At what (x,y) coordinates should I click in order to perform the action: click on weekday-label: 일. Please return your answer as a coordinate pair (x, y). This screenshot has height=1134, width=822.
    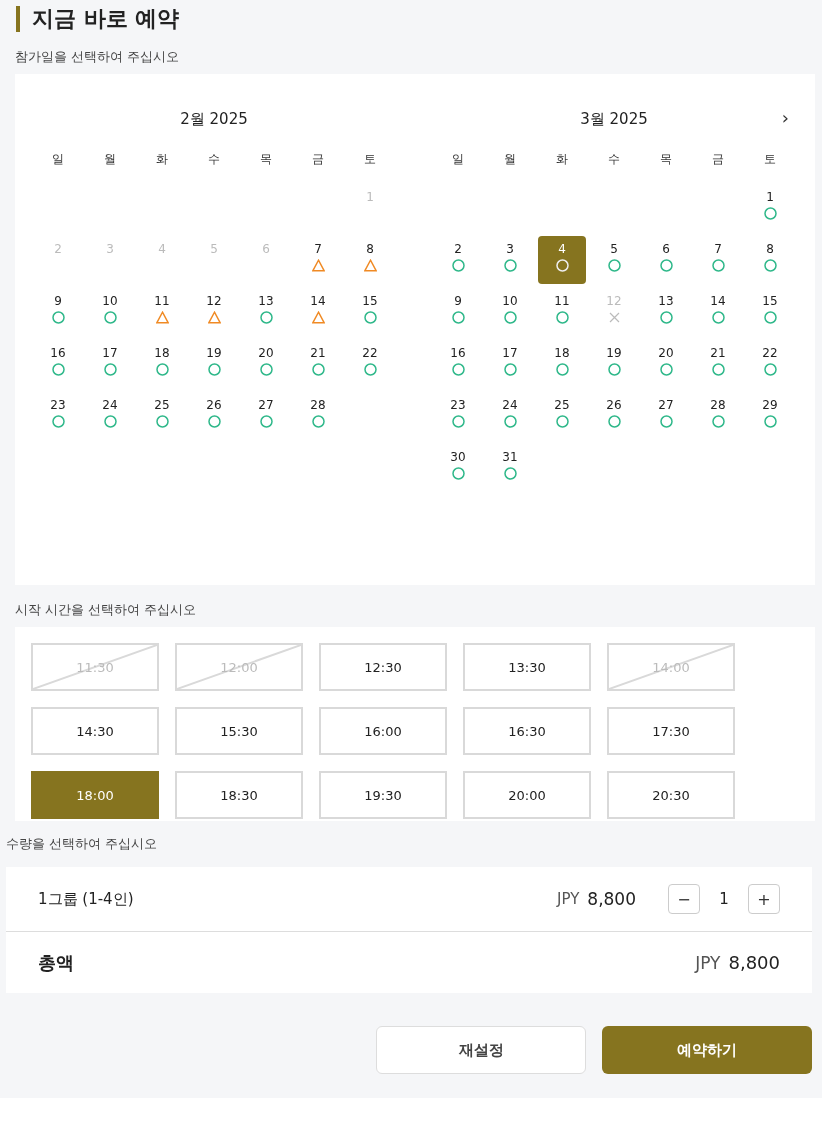
    Looking at the image, I should click on (458, 159).